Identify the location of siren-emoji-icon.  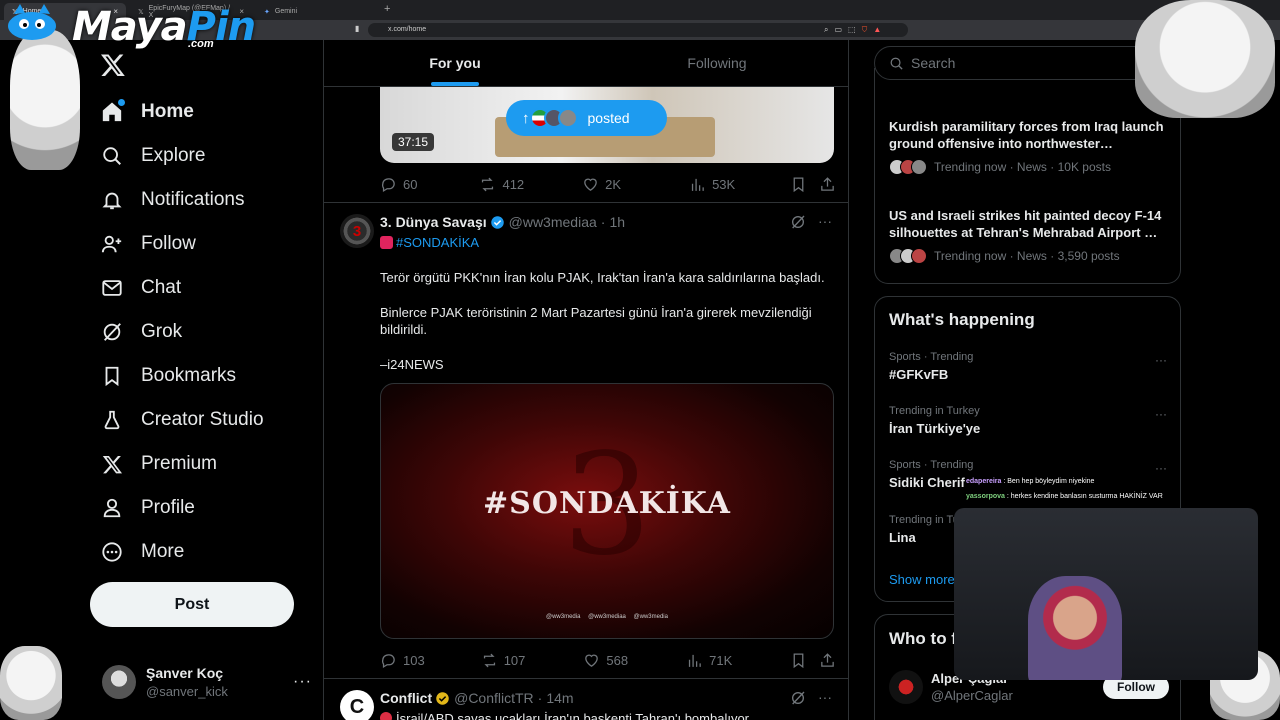
(386, 242).